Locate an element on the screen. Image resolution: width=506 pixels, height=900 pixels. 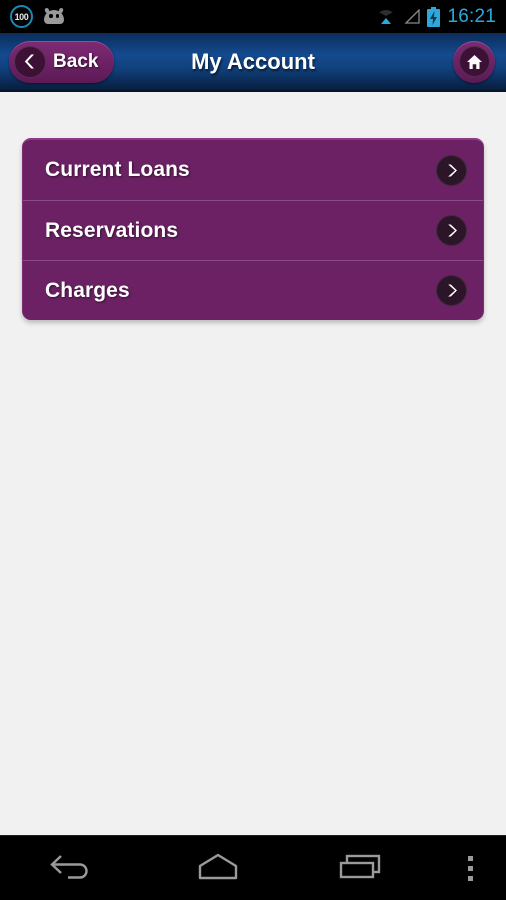
app-header: Back My Account is located at coordinates (253, 62).